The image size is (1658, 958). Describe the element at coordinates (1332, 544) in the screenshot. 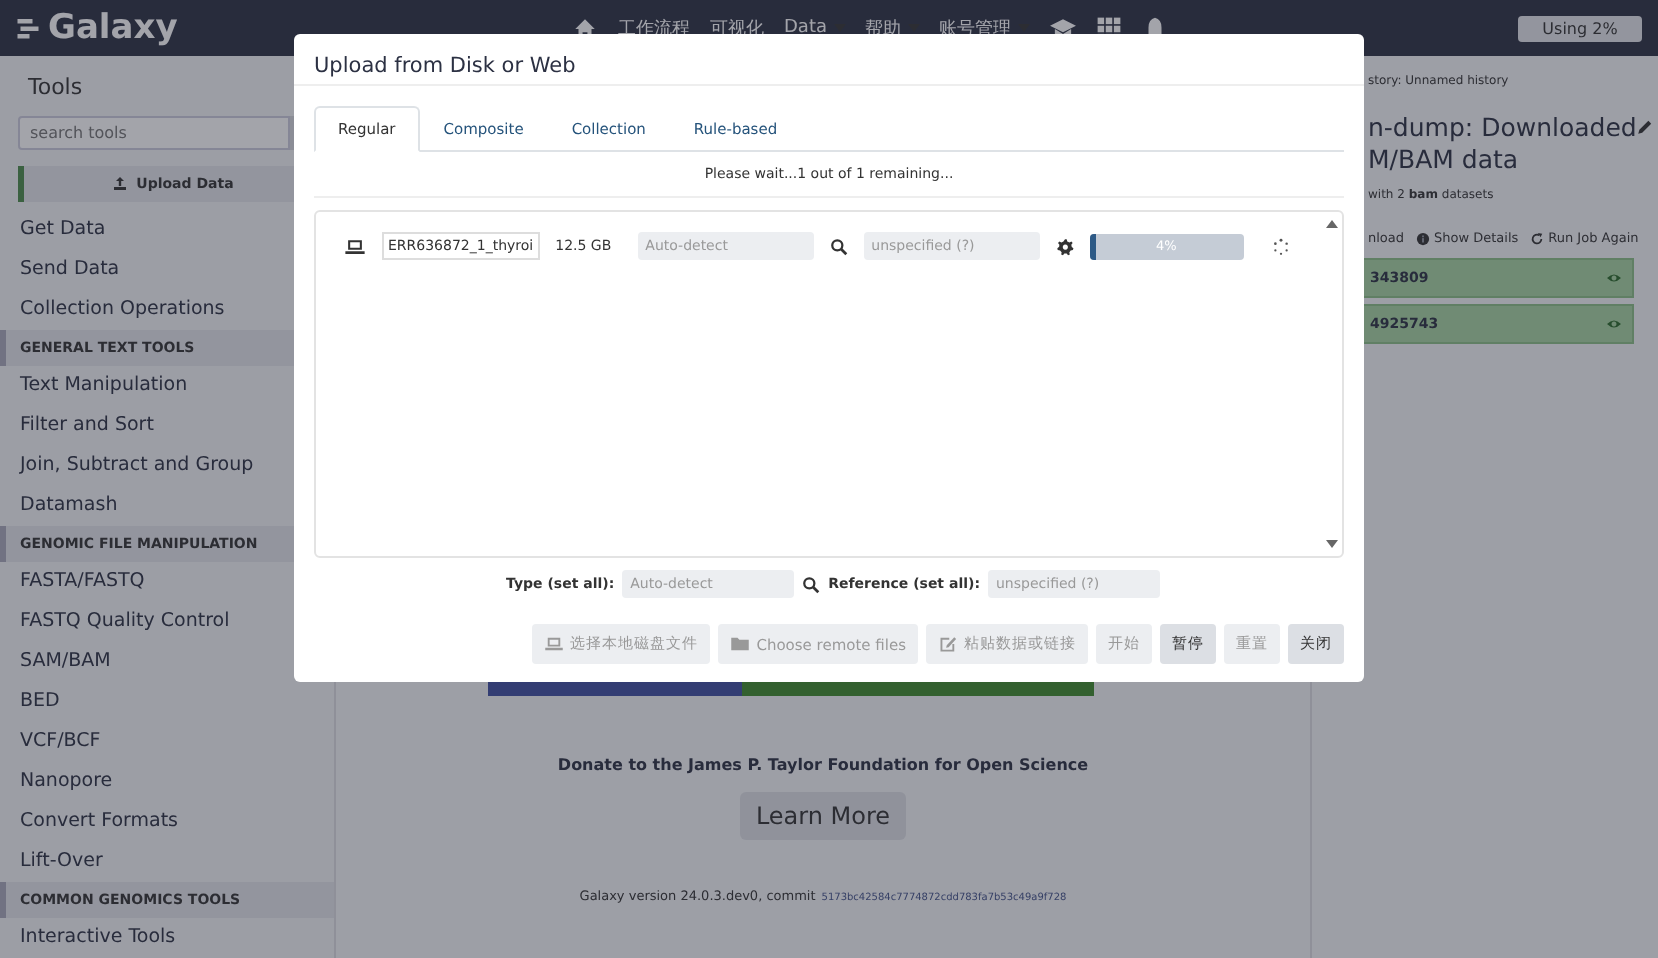

I see `scroll-down-arrow` at that location.